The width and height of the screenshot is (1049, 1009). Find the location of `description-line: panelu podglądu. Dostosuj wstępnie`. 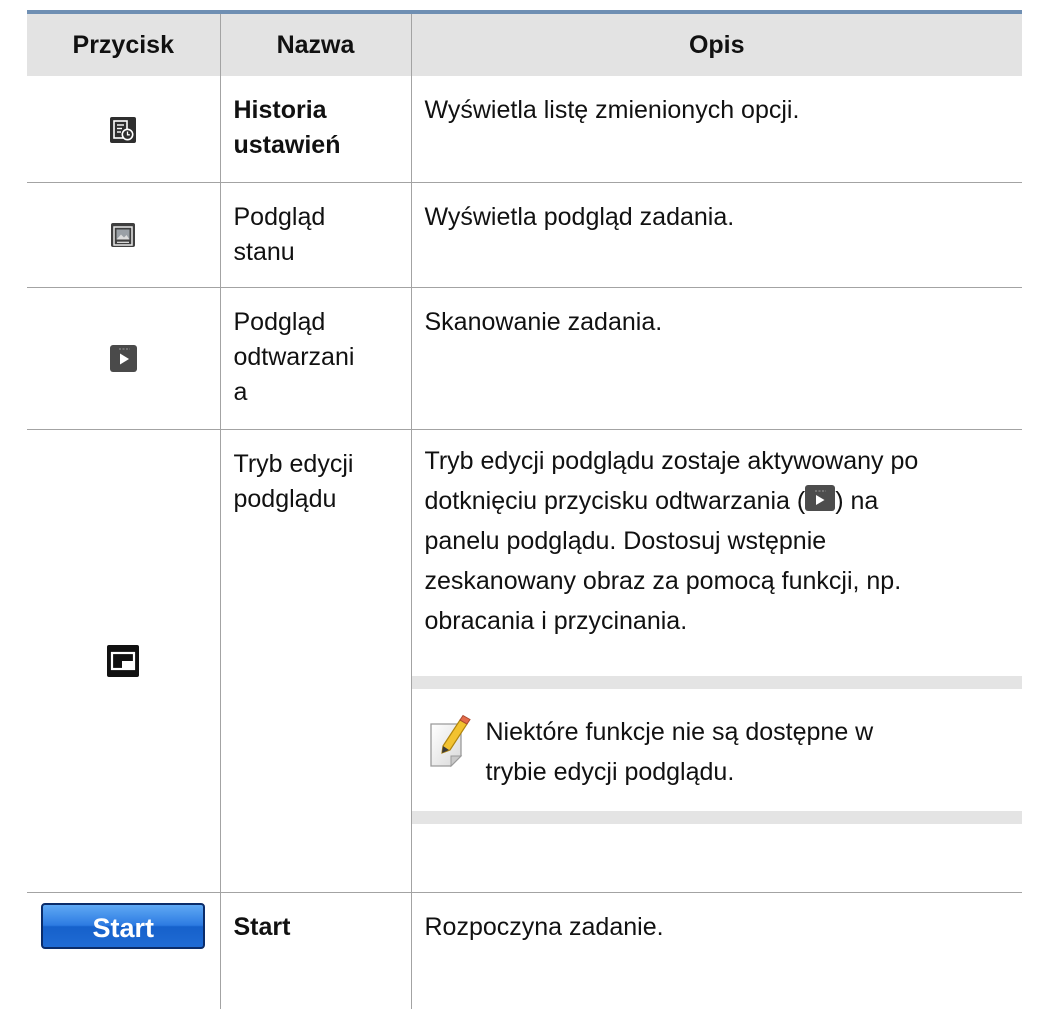

description-line: panelu podglądu. Dostosuj wstępnie is located at coordinates (625, 540).